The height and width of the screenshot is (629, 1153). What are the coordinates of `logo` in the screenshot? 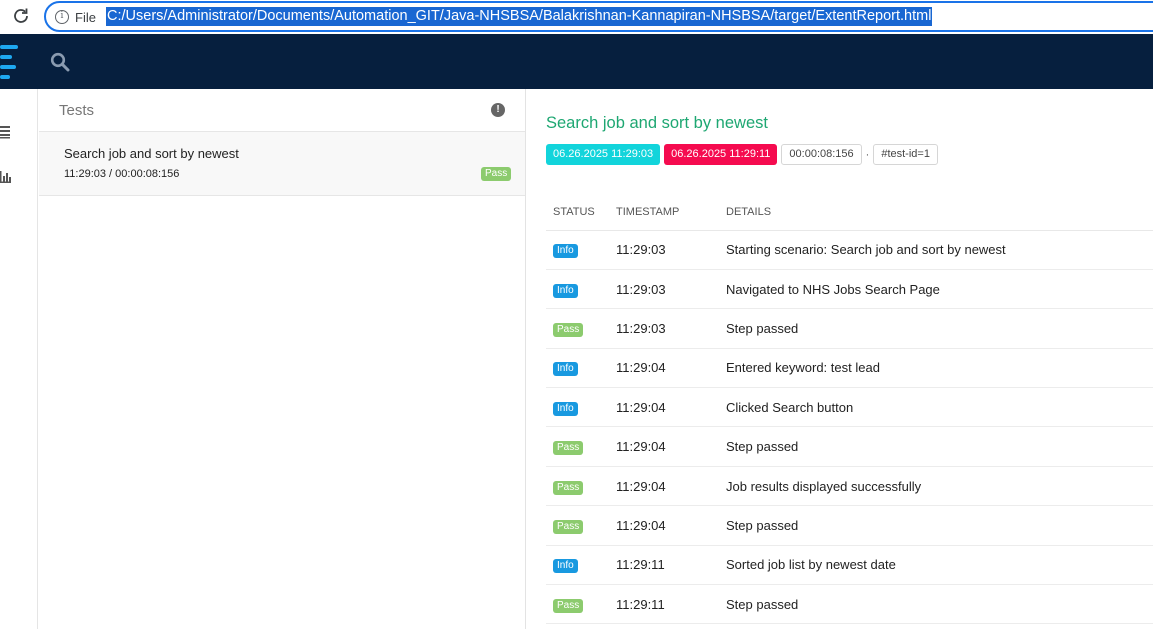 It's located at (9, 62).